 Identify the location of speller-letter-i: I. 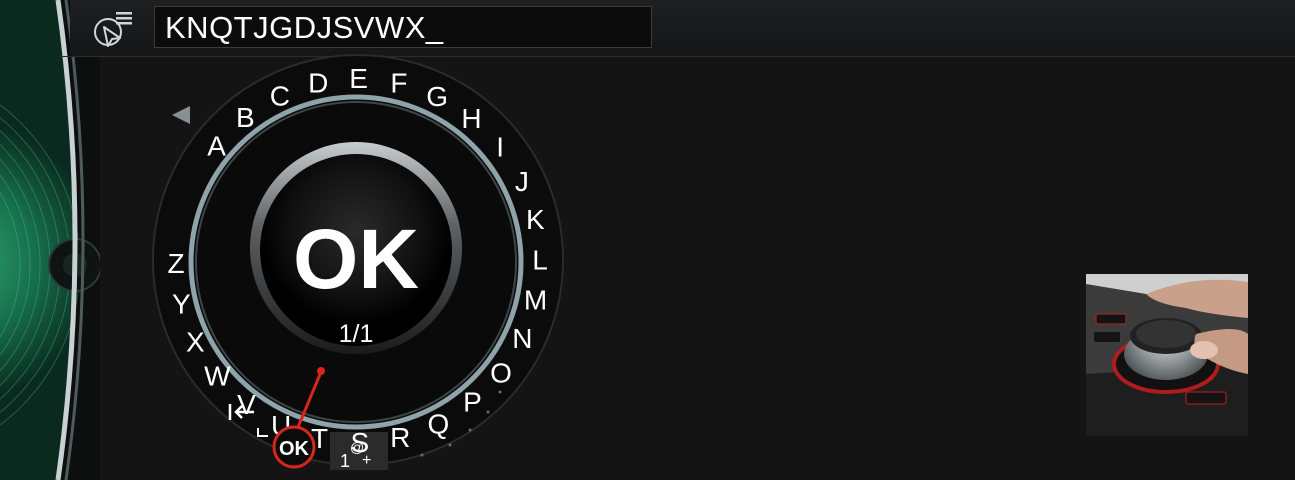
(500, 147).